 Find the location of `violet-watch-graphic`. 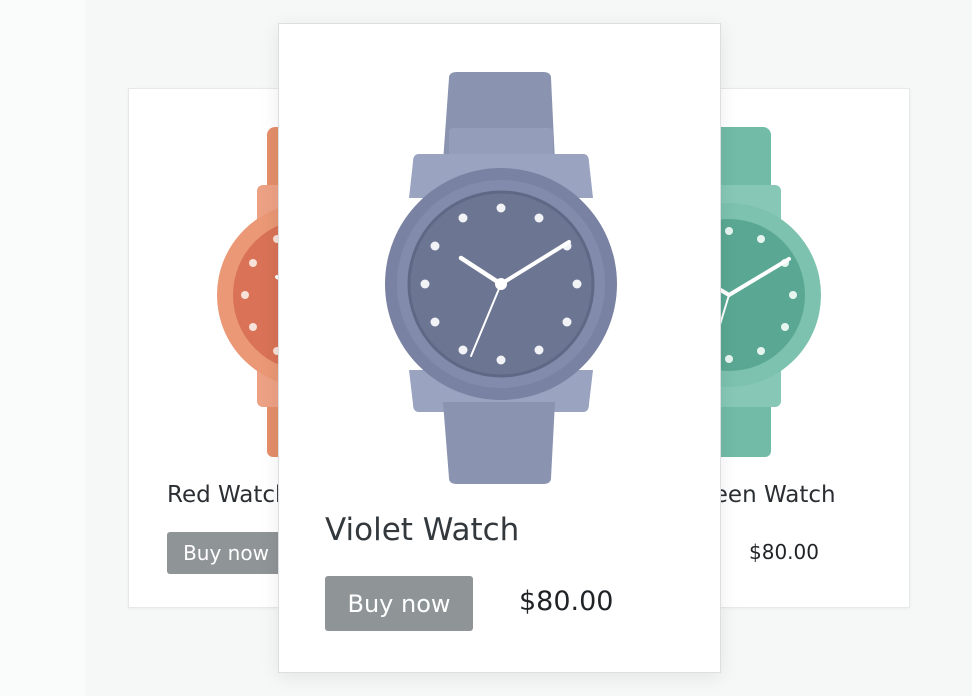

violet-watch-graphic is located at coordinates (501, 278).